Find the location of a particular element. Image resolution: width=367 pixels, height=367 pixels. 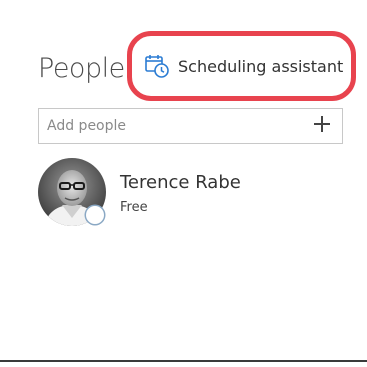

divider is located at coordinates (183, 361).